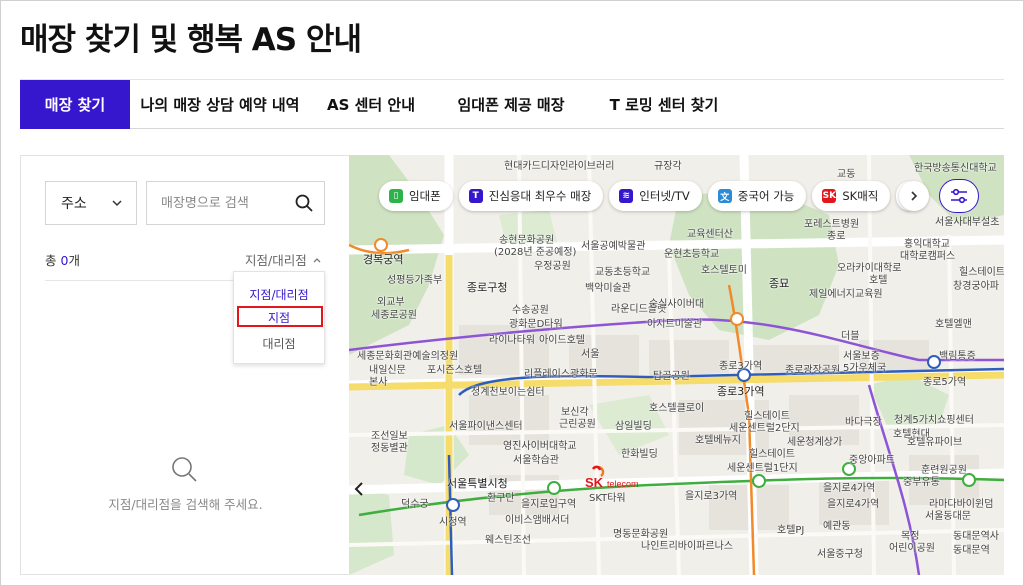 The width and height of the screenshot is (1024, 586). What do you see at coordinates (724, 270) in the screenshot?
I see `map-label: 호스텔토미` at bounding box center [724, 270].